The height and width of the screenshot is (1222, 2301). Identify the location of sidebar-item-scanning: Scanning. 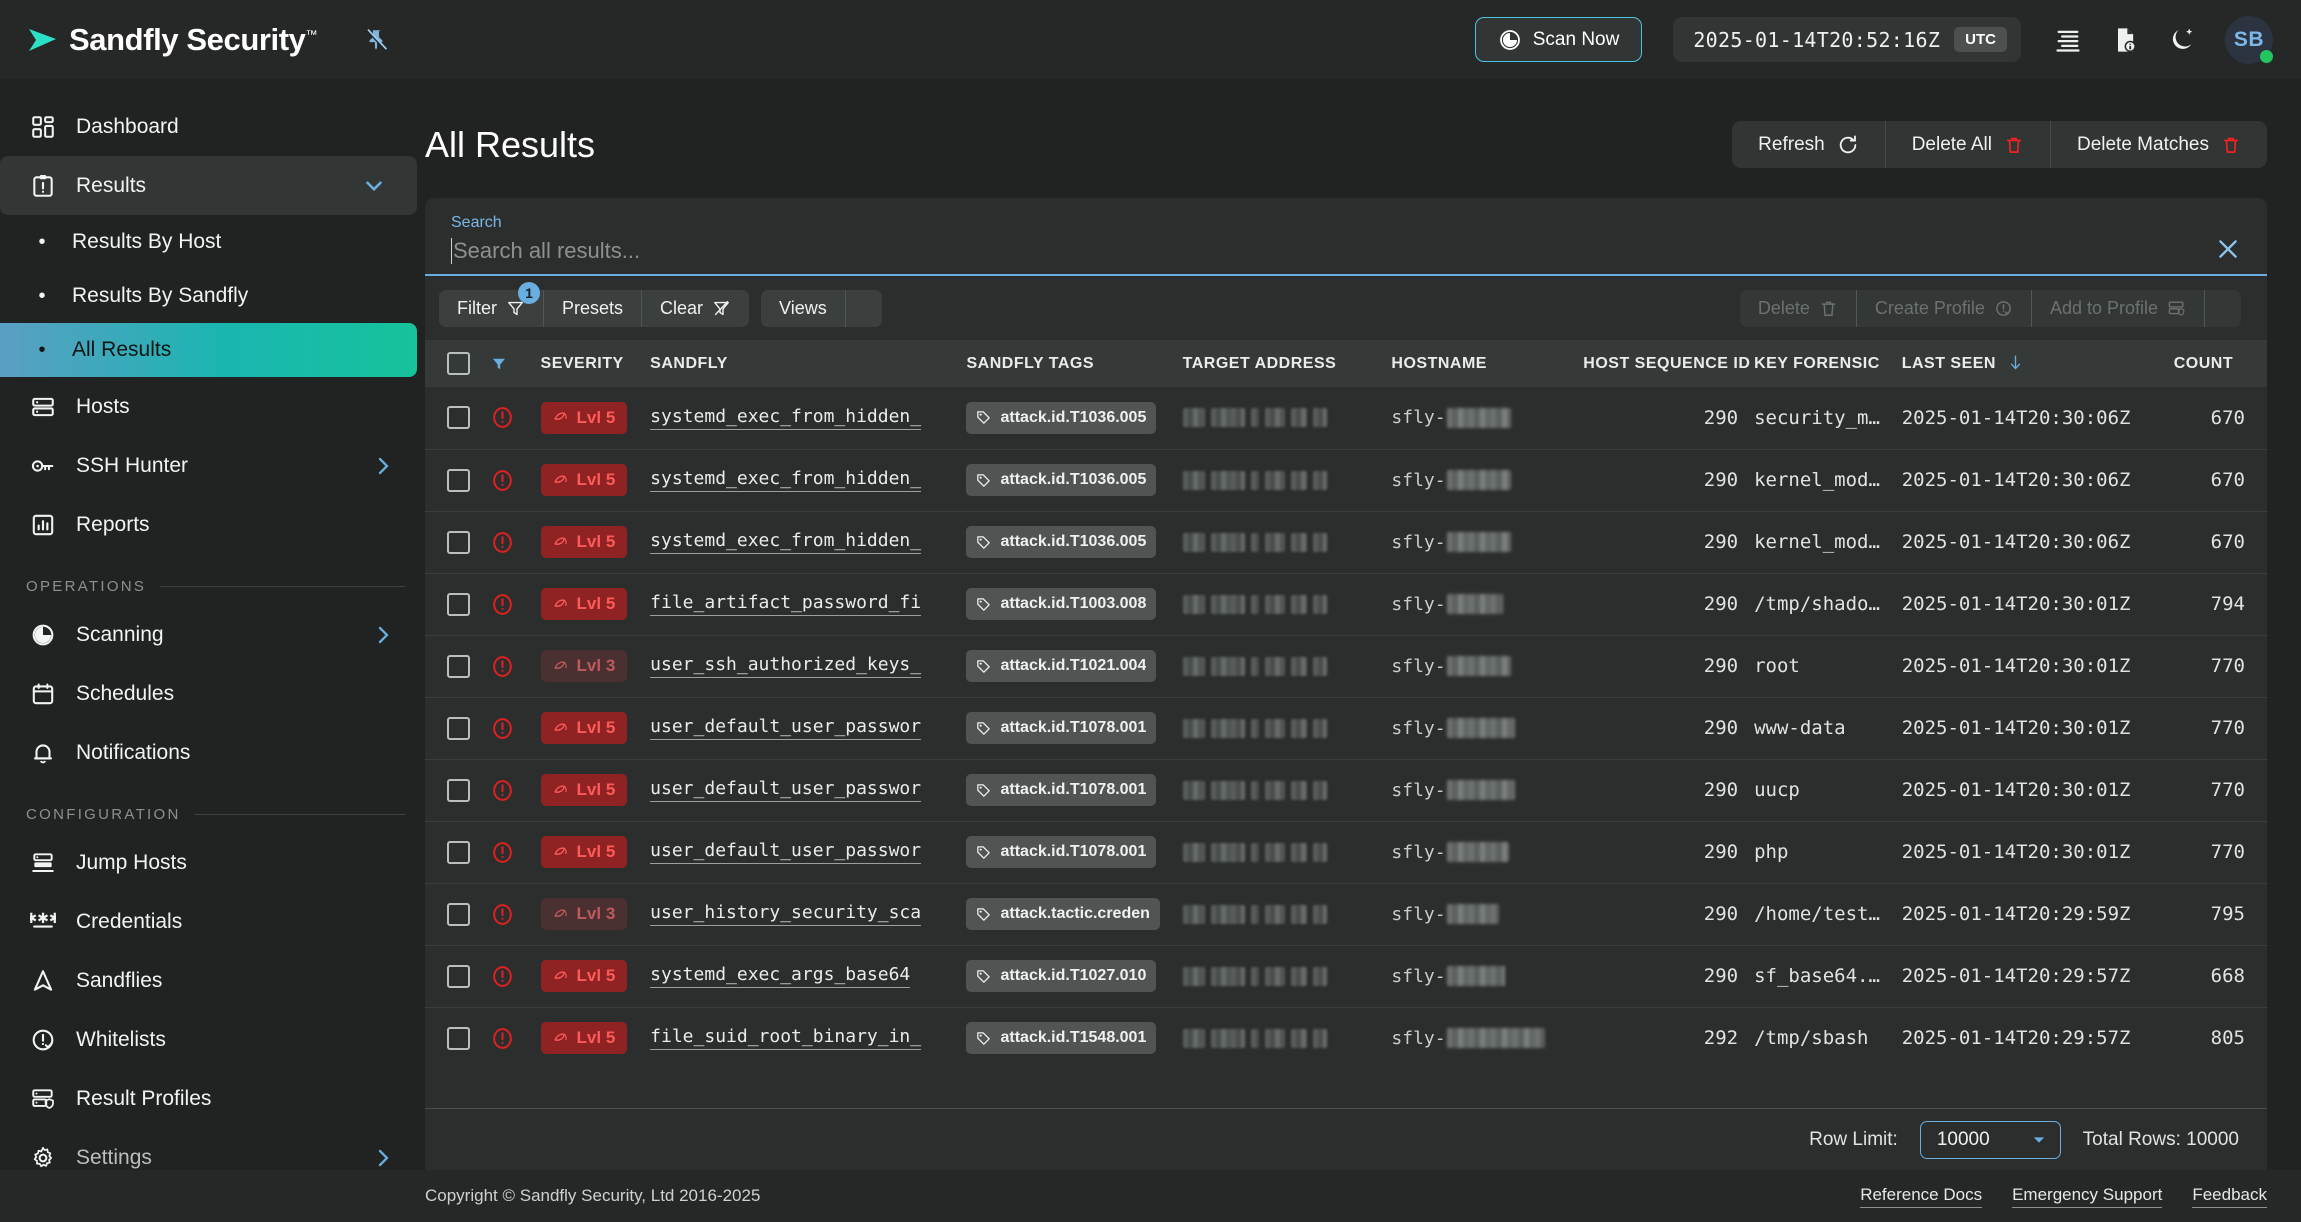
(212, 634).